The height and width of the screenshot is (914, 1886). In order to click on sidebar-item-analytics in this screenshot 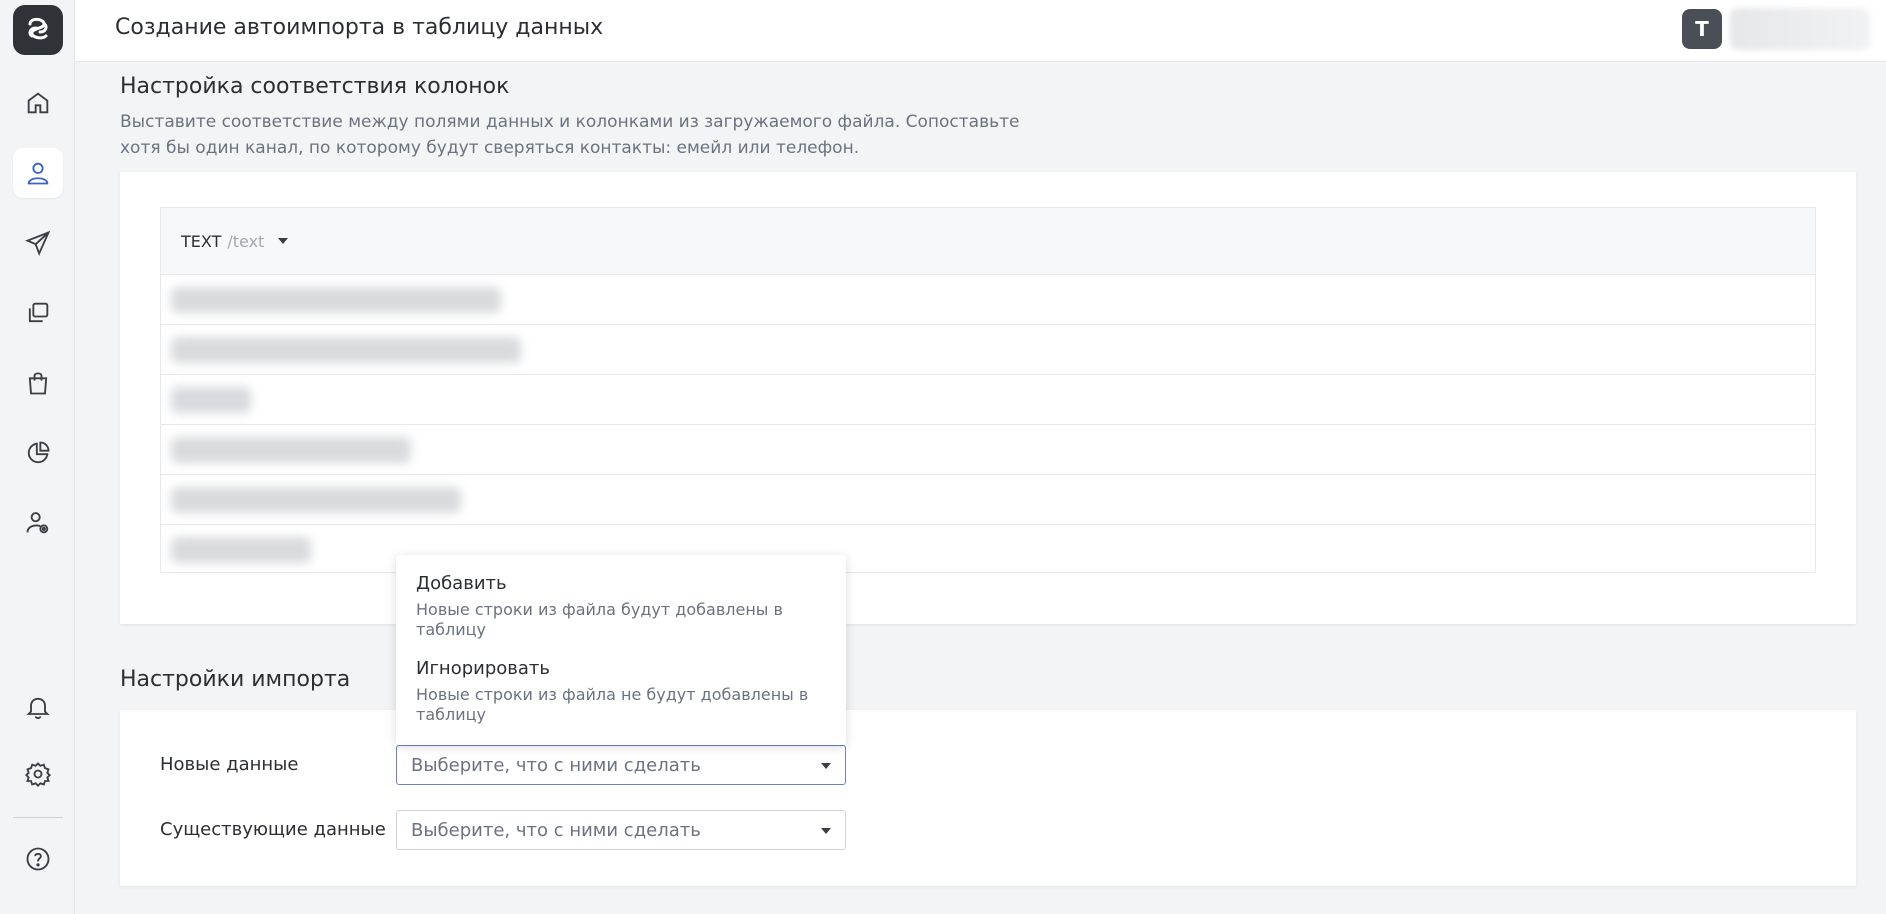, I will do `click(38, 453)`.